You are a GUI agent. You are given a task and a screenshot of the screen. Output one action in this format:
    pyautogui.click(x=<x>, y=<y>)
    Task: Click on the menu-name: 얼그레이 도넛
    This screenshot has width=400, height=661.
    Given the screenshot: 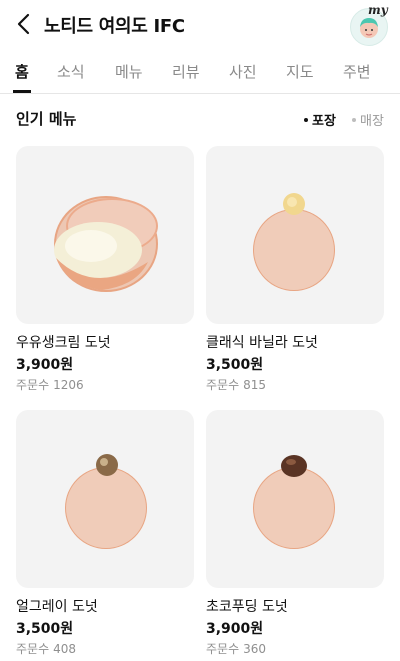 What is the action you would take?
    pyautogui.click(x=57, y=607)
    